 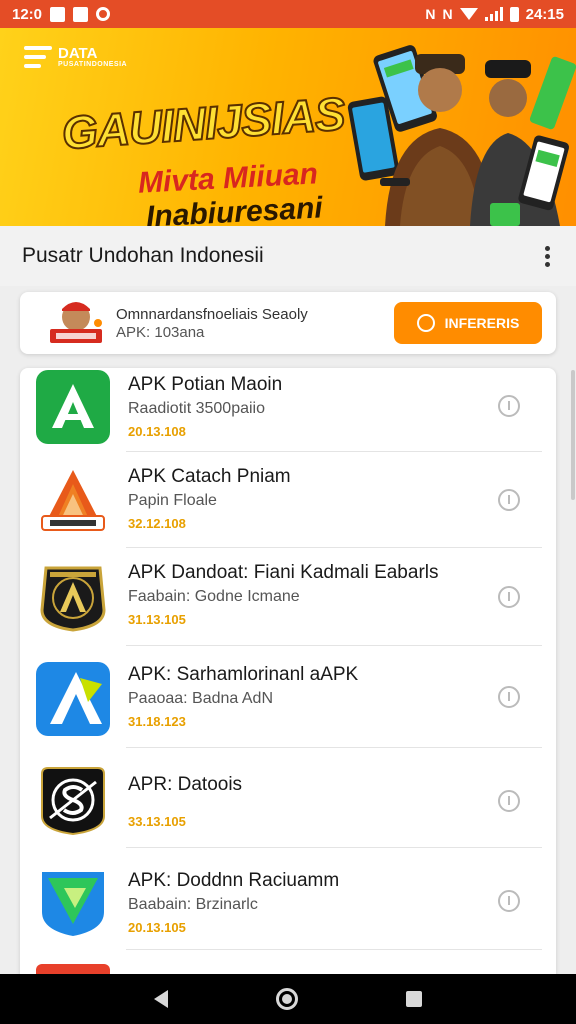 I want to click on black-s-icon, so click(x=73, y=801).